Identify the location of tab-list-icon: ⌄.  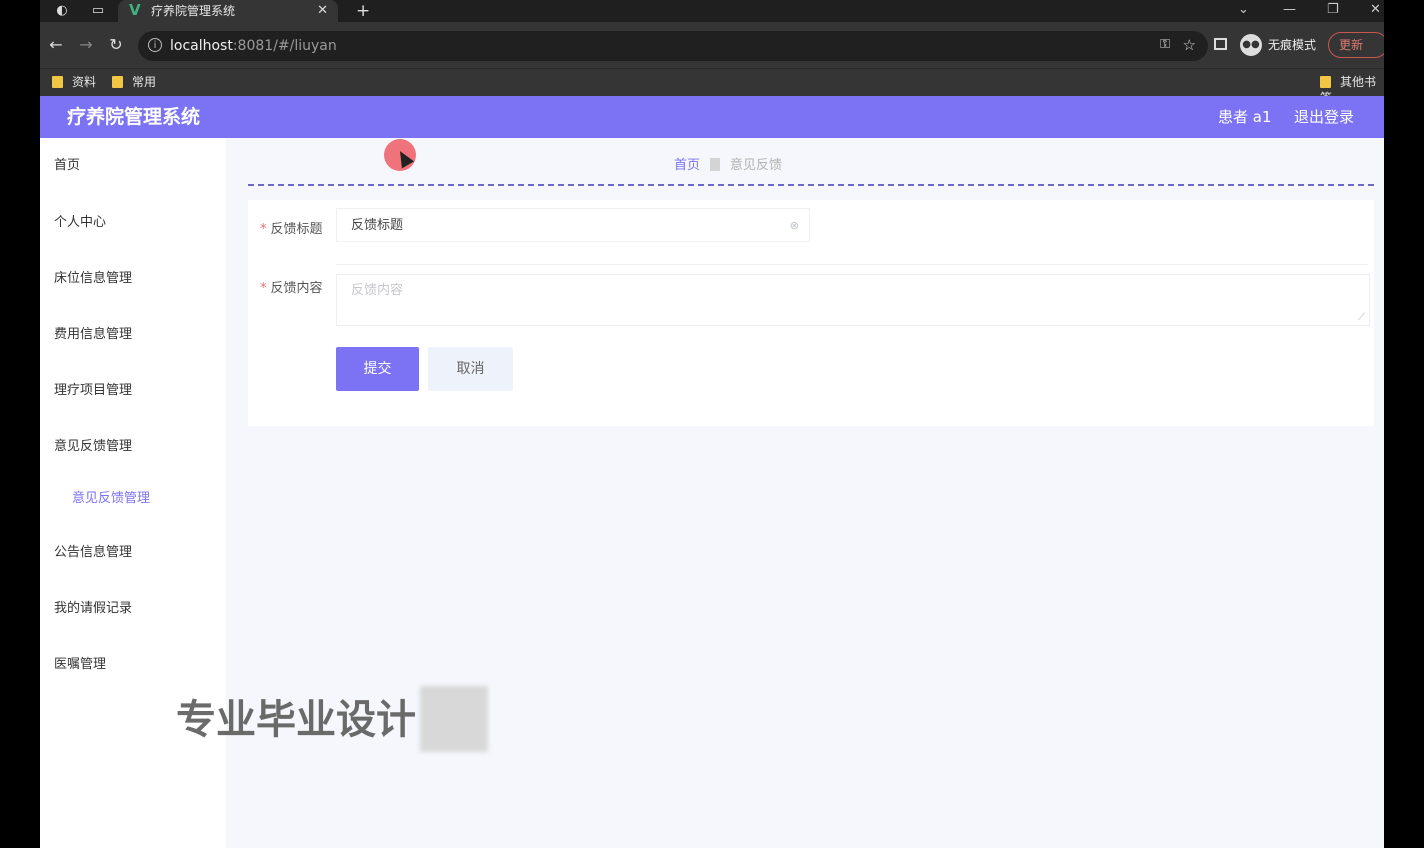
(1243, 10).